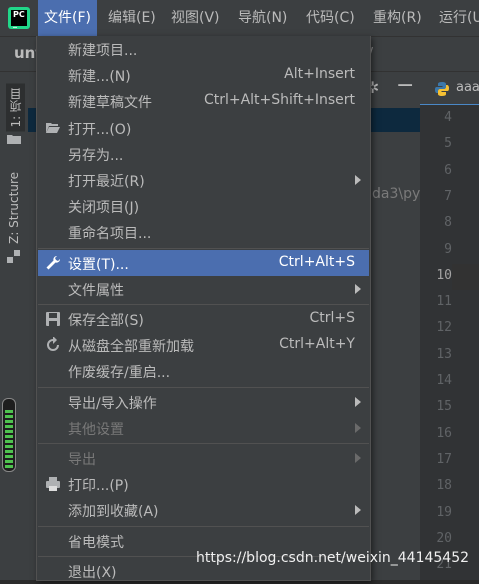 The width and height of the screenshot is (479, 584). I want to click on file-menu-item-label: 关闭项目(J), so click(104, 208).